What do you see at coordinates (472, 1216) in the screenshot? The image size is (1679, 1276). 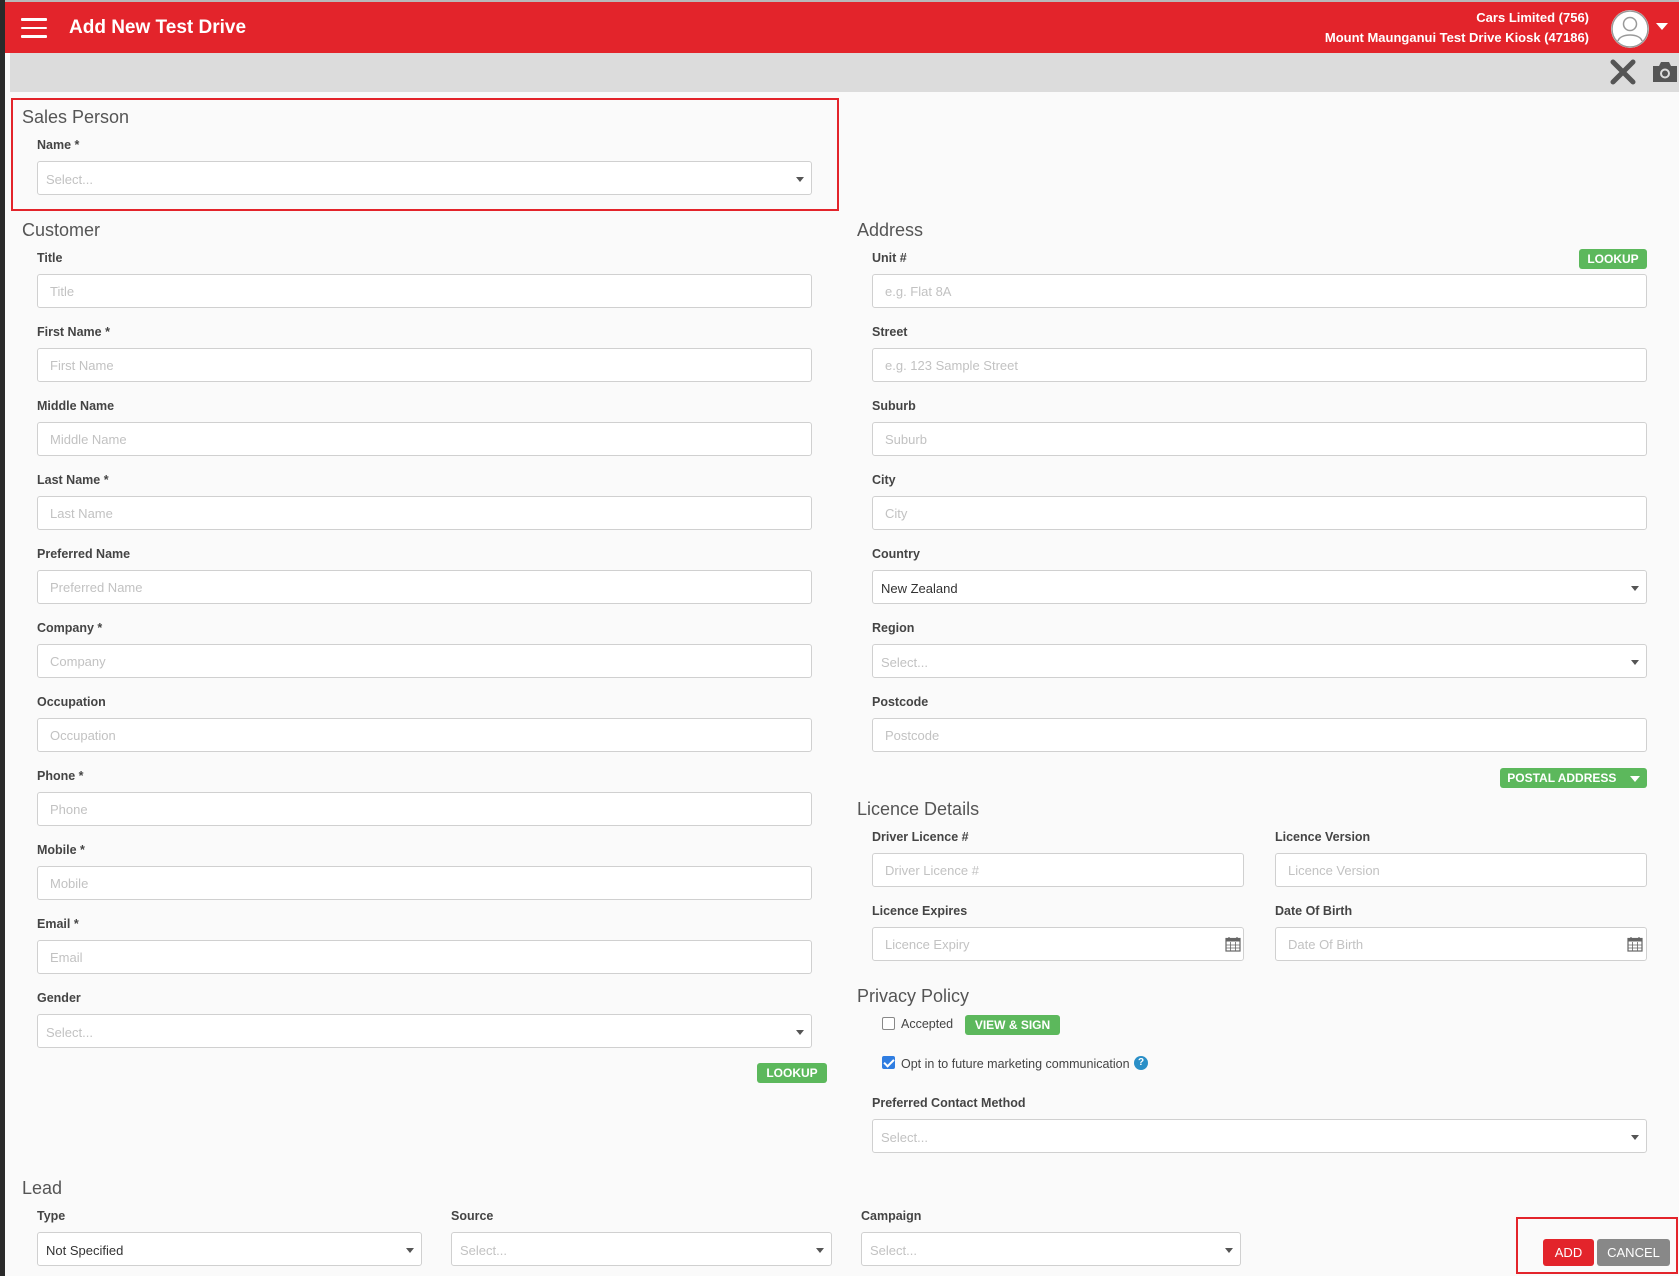 I see `lead-source-label: Source` at bounding box center [472, 1216].